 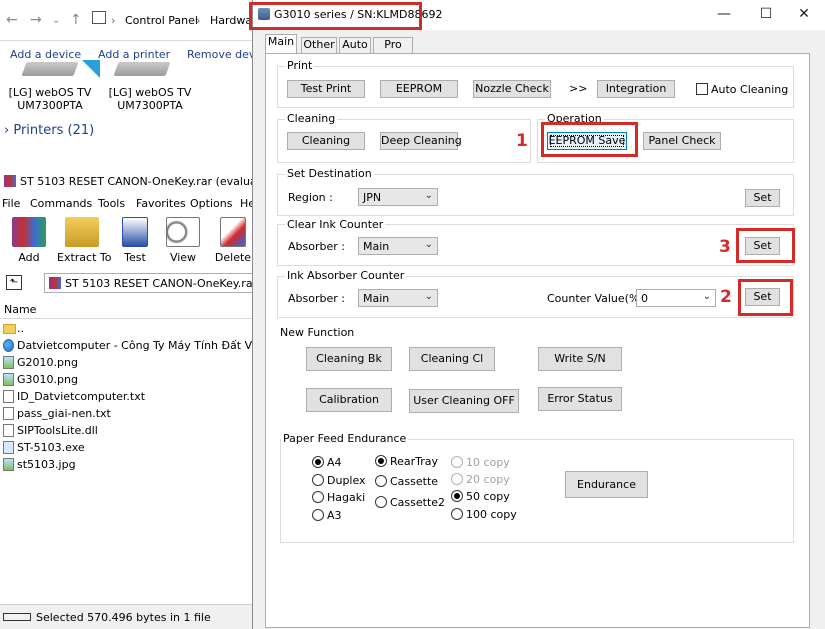 What do you see at coordinates (45, 54) in the screenshot?
I see `add-device-link: Add a device` at bounding box center [45, 54].